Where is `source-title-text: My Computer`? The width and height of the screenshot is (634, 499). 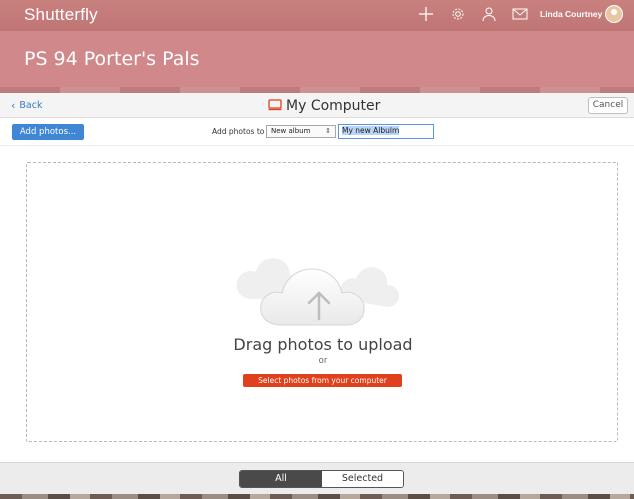
source-title-text: My Computer is located at coordinates (333, 105).